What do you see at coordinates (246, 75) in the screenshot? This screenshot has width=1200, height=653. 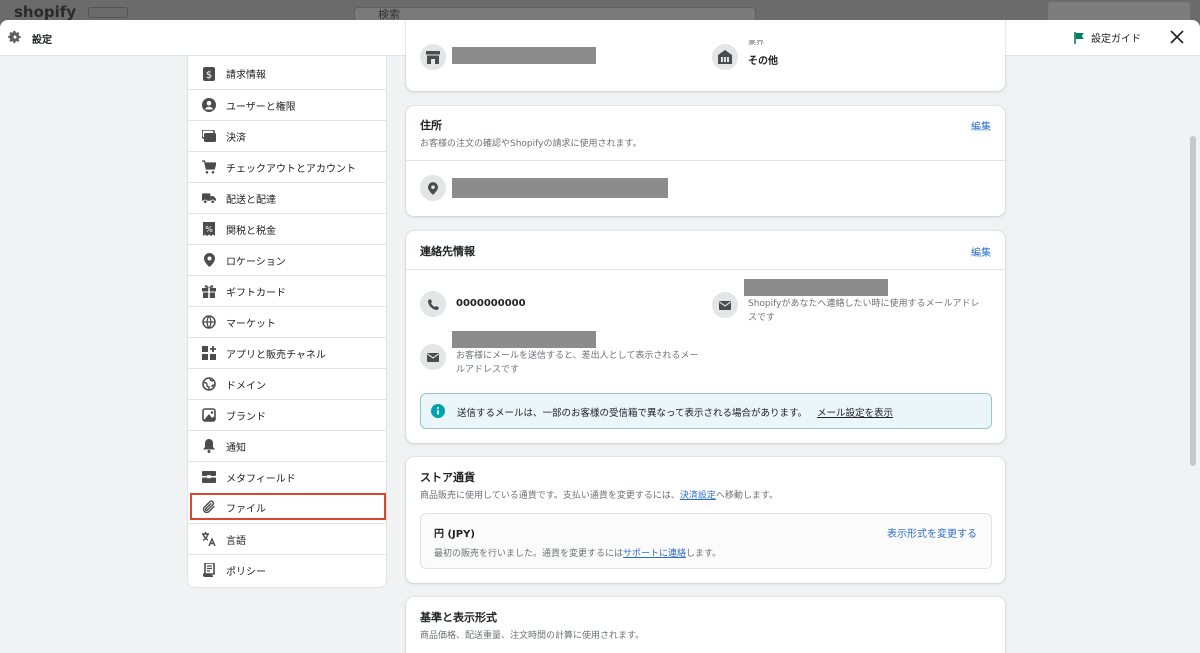 I see `sidebar-item-label: 請求情報` at bounding box center [246, 75].